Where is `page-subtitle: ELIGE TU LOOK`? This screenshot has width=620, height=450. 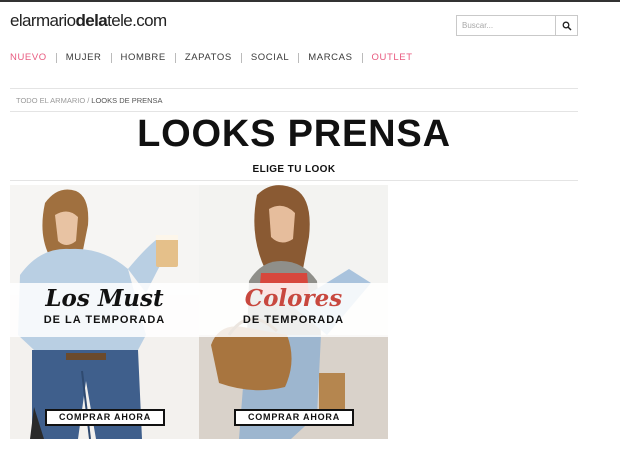 page-subtitle: ELIGE TU LOOK is located at coordinates (294, 169).